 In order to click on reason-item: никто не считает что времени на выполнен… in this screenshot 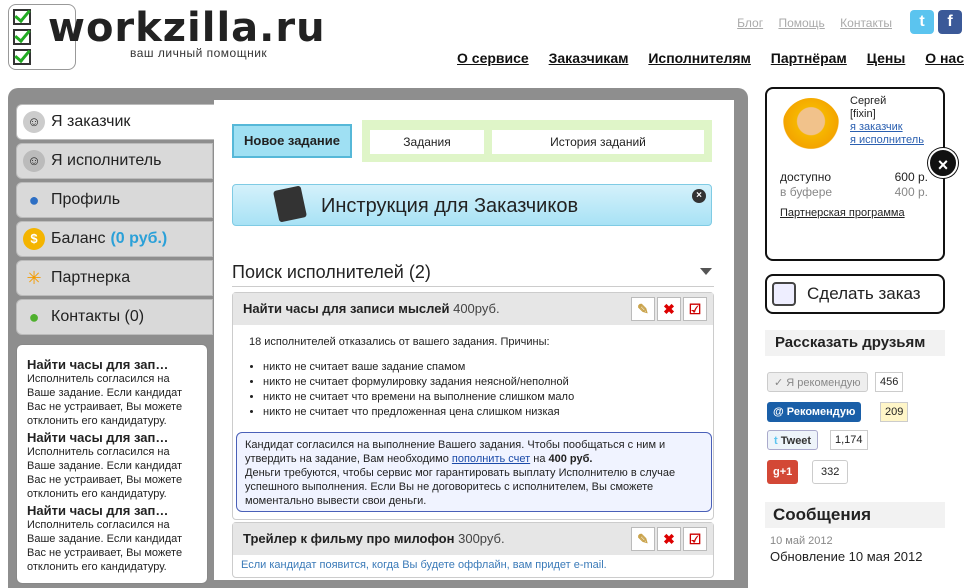, I will do `click(480, 397)`.